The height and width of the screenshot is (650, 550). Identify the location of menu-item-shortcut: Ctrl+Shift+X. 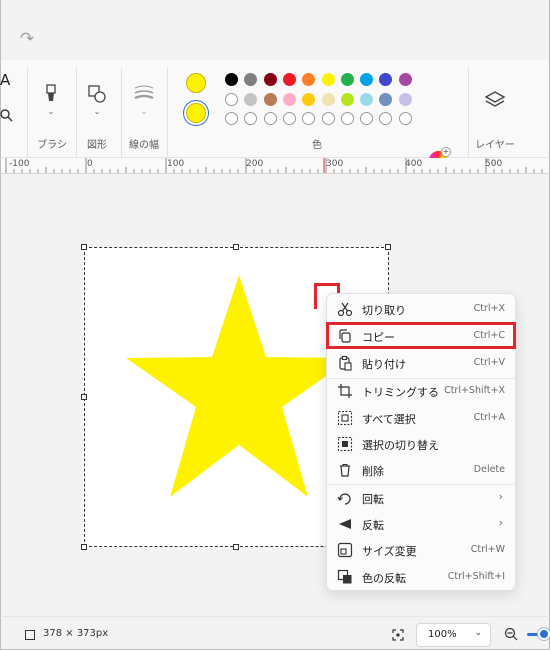
(474, 390).